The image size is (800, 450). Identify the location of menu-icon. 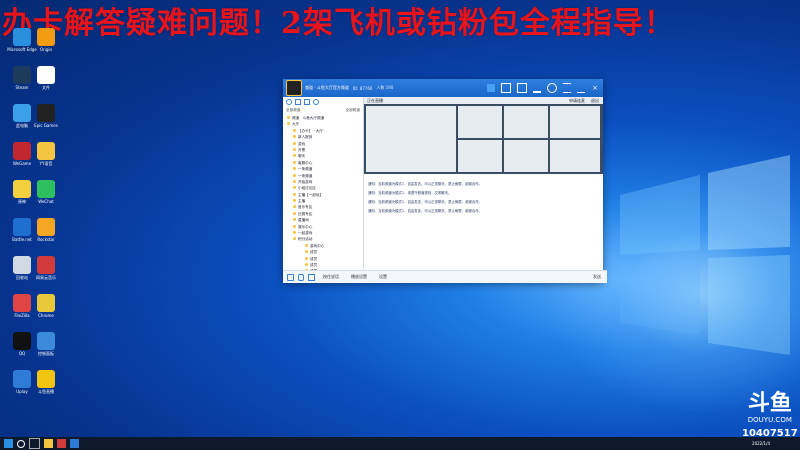
(567, 88).